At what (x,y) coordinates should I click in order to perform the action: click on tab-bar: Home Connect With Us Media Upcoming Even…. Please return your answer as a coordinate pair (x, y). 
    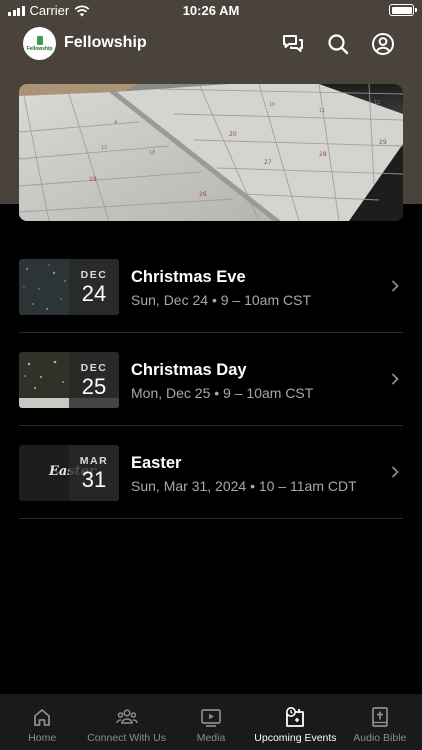
    Looking at the image, I should click on (211, 722).